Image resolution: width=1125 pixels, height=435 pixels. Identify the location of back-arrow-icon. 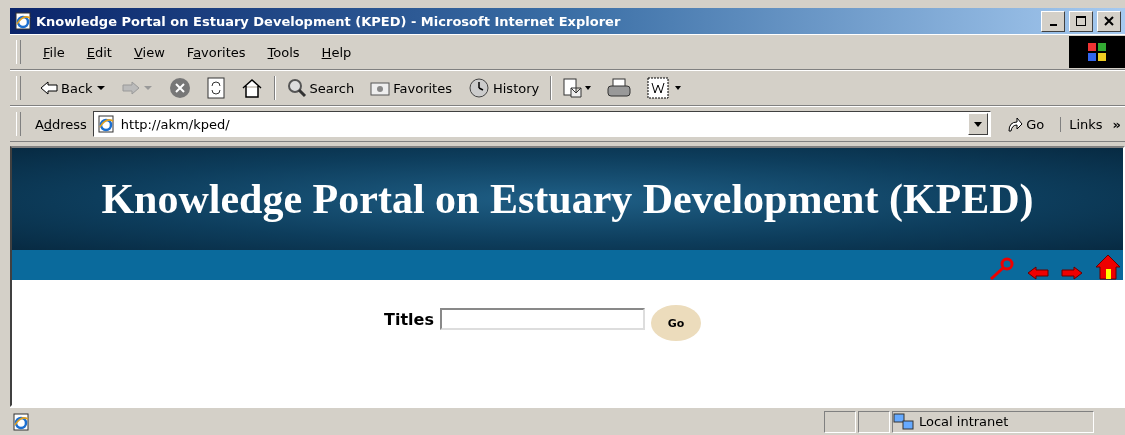
(49, 88).